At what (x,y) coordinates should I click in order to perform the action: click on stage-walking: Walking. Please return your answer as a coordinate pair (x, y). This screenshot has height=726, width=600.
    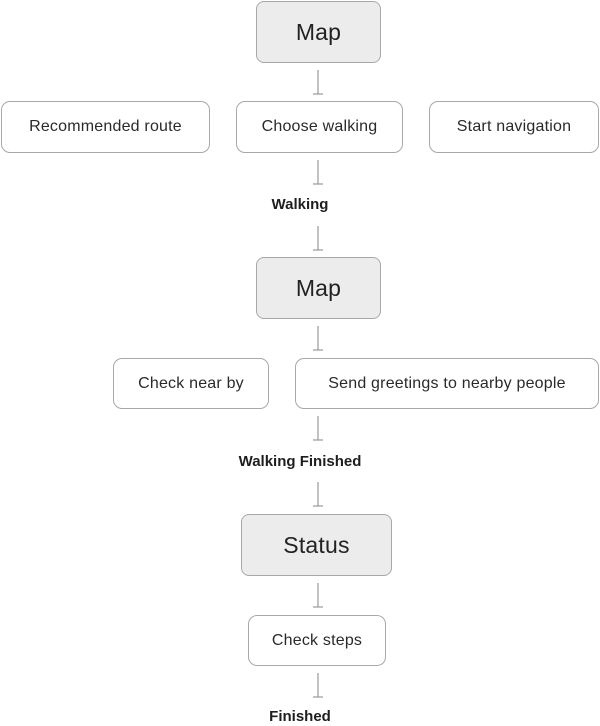
    Looking at the image, I should click on (300, 204).